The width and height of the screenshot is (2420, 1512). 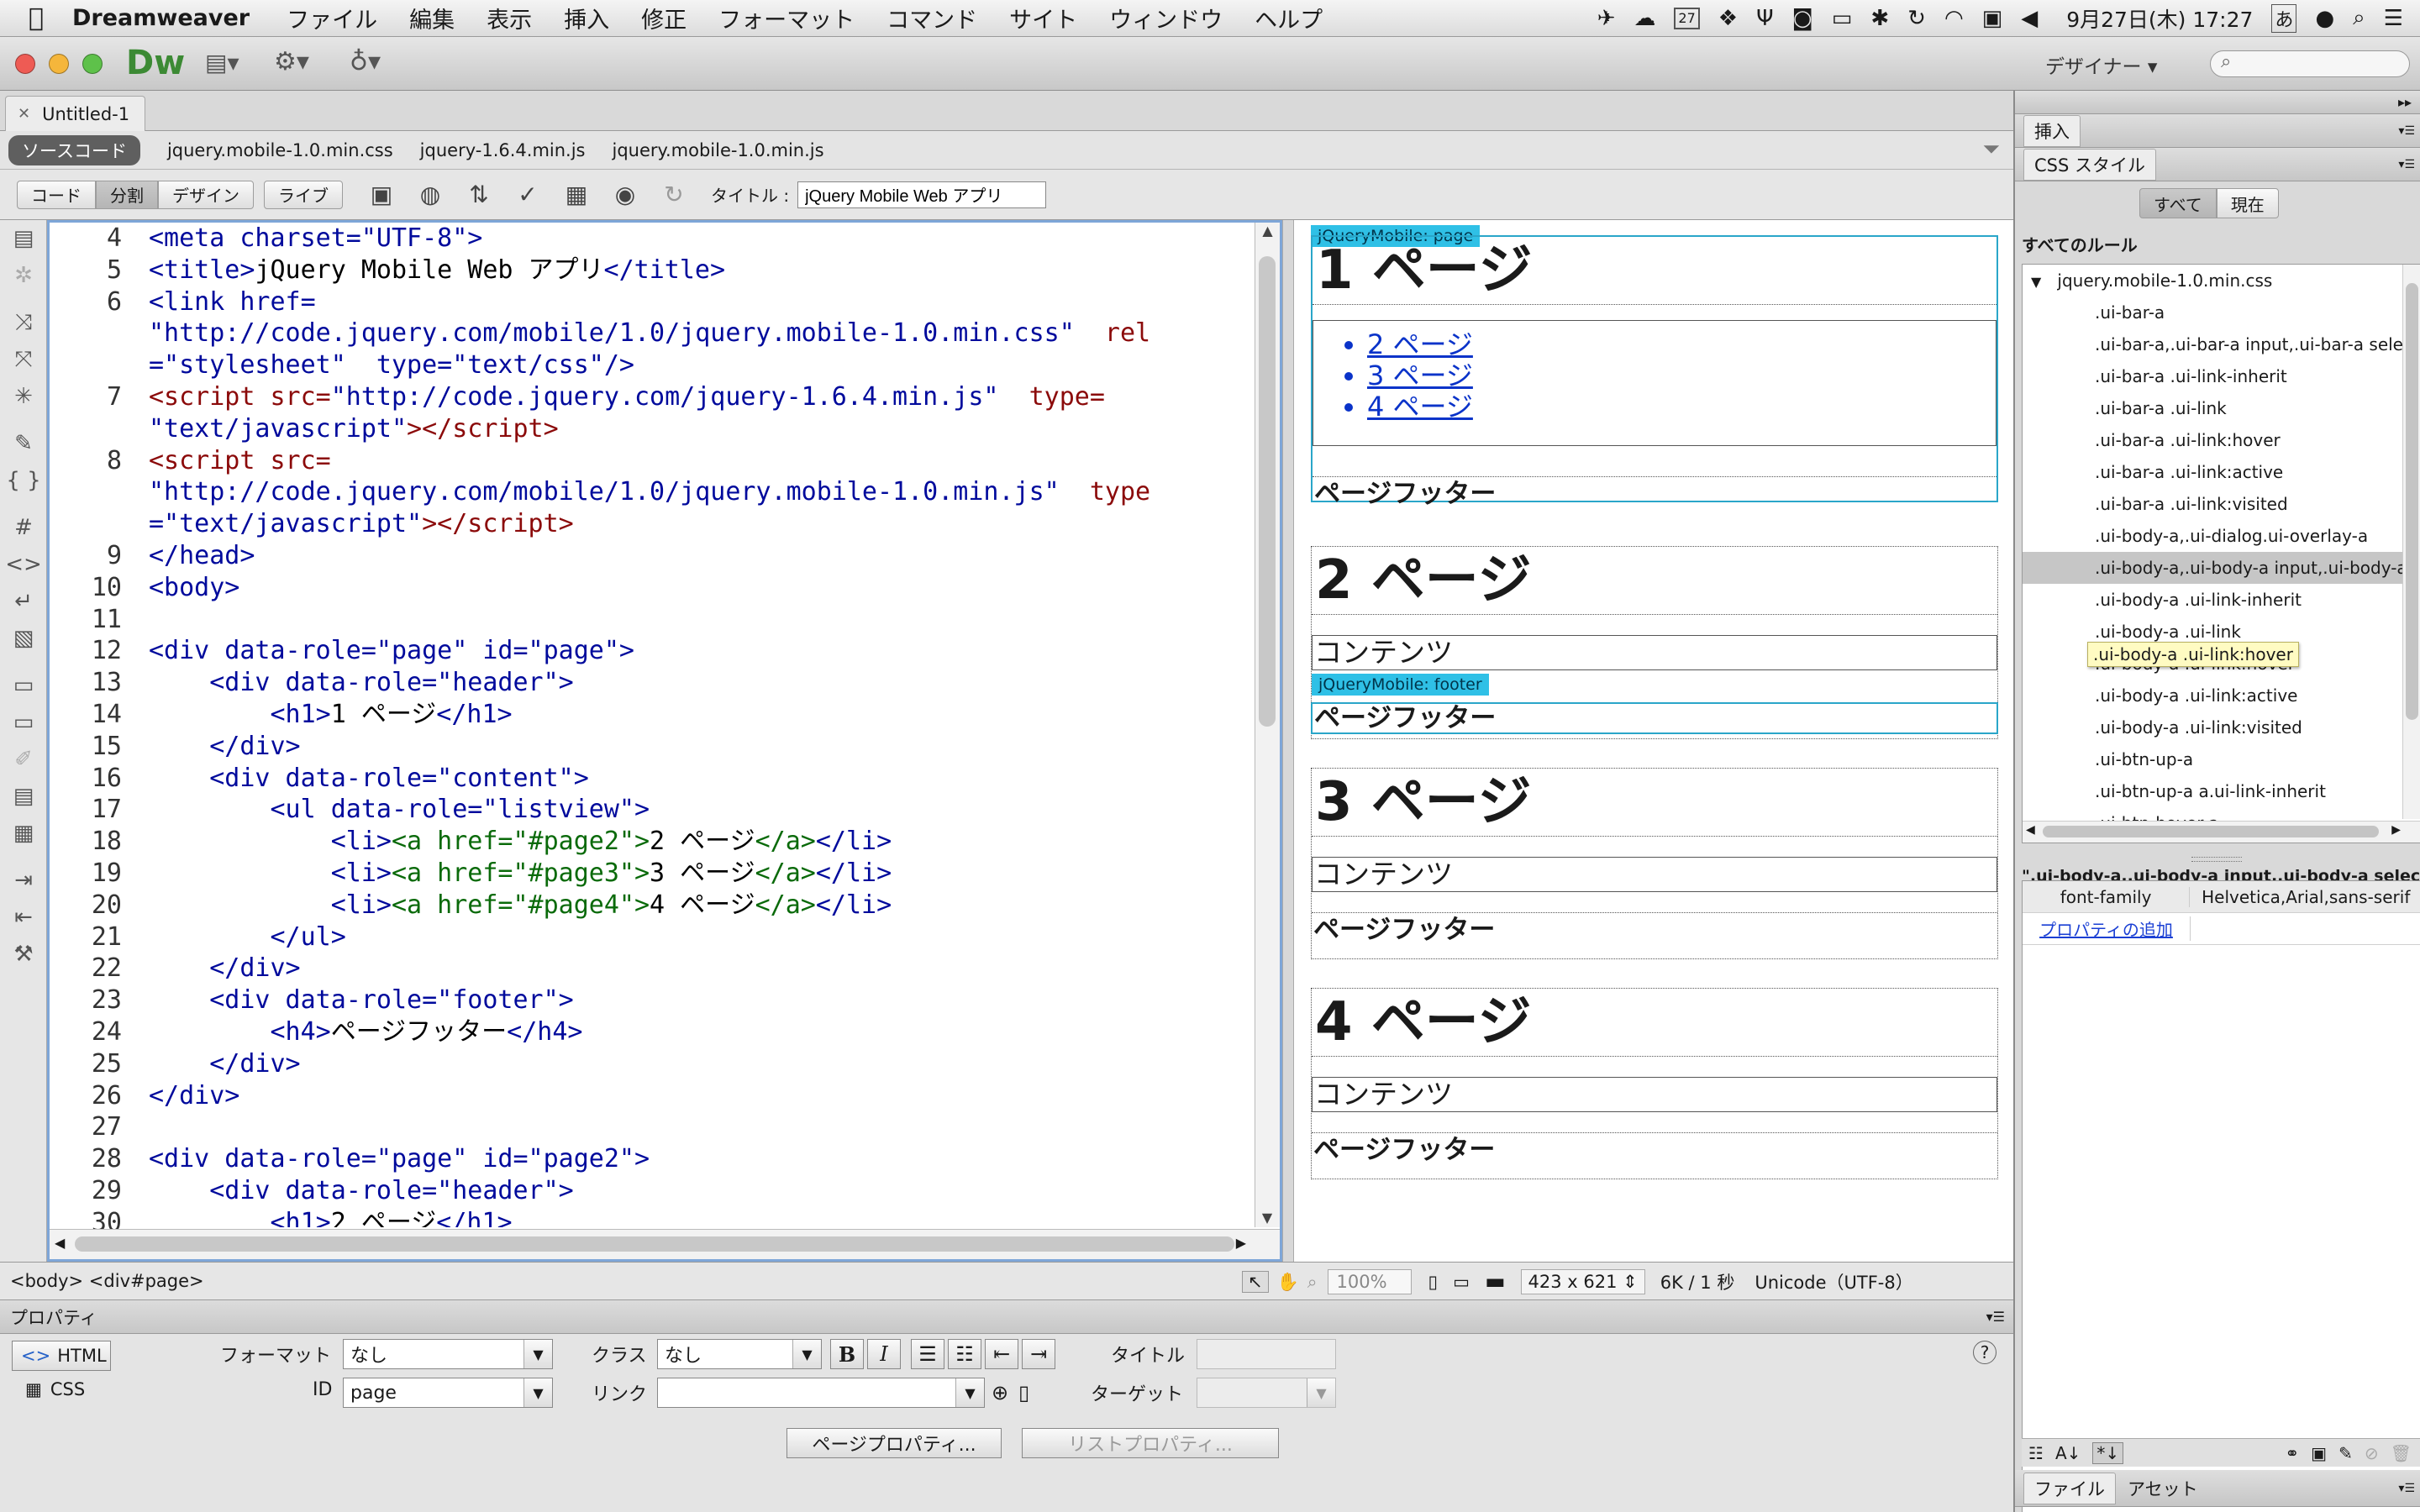 I want to click on code-line: ="text/javascript"></script>, so click(x=719, y=524).